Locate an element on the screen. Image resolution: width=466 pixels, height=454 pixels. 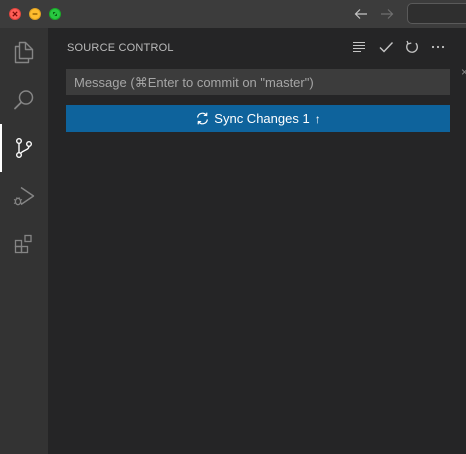
more-icon is located at coordinates (438, 47).